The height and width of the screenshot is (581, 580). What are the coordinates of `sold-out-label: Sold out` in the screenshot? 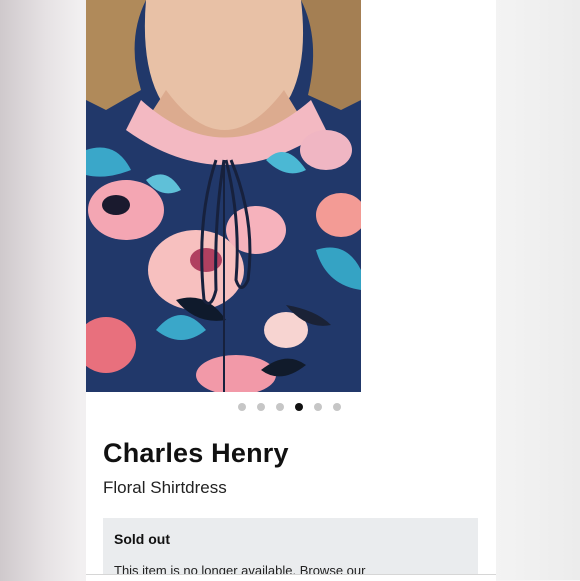 It's located at (142, 539).